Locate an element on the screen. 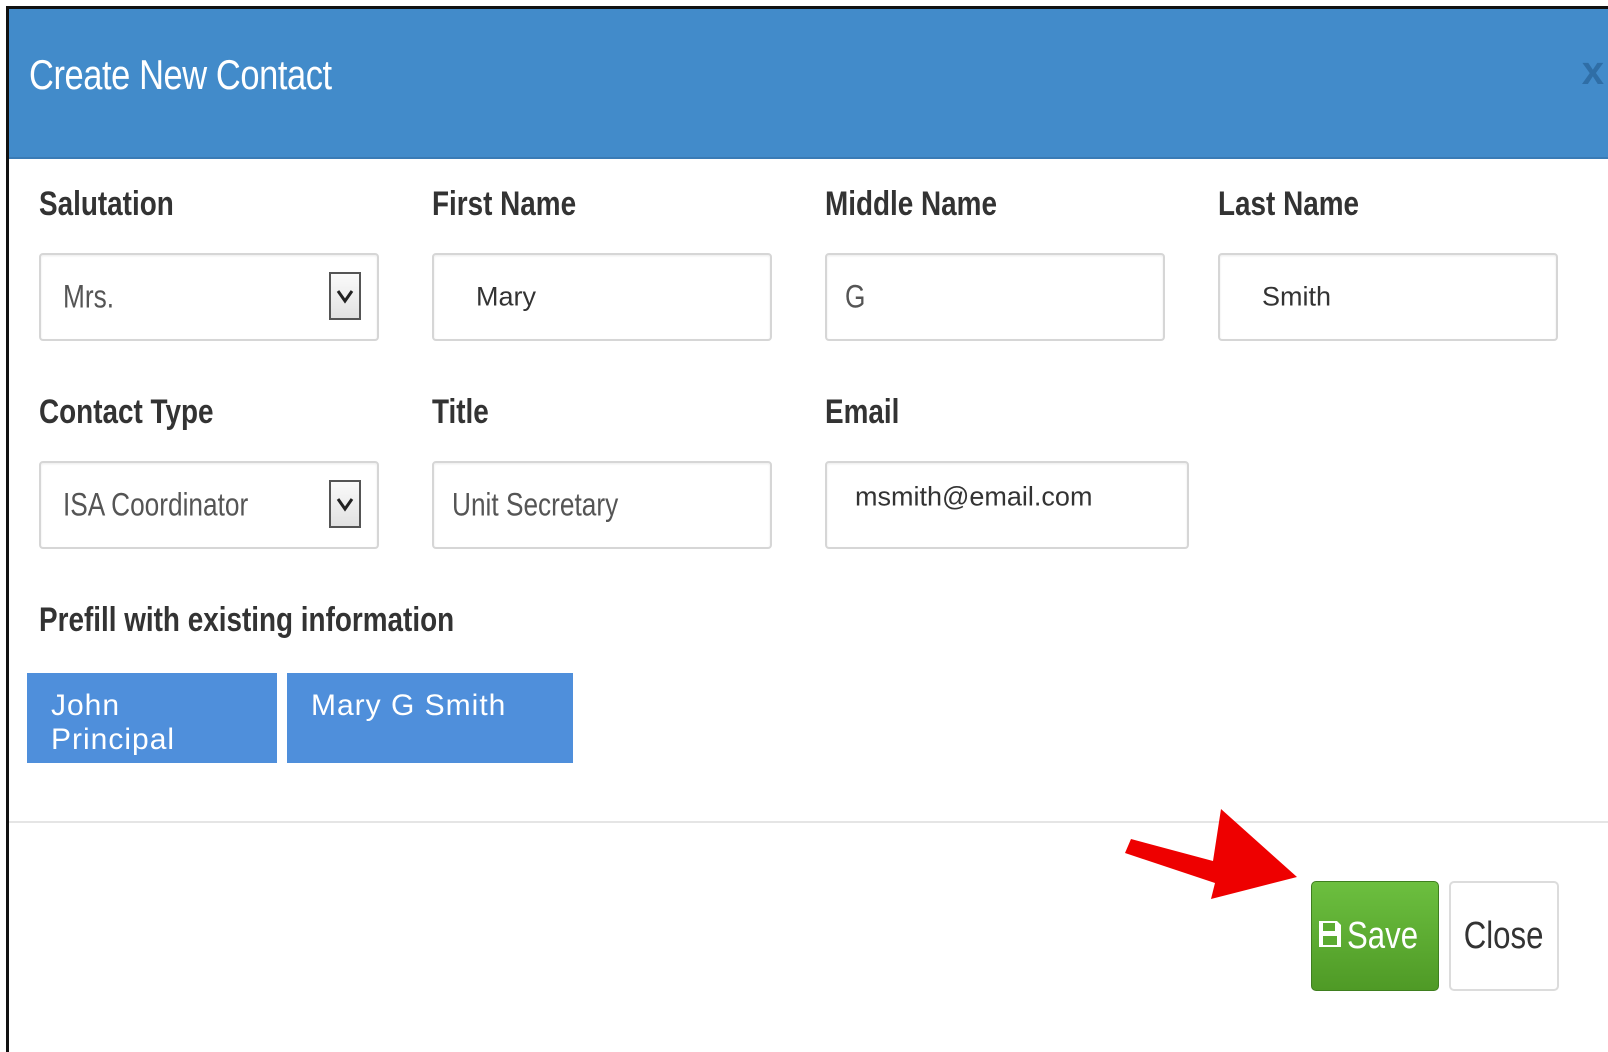 The height and width of the screenshot is (1052, 1608). modal-close-icon: x is located at coordinates (1593, 71).